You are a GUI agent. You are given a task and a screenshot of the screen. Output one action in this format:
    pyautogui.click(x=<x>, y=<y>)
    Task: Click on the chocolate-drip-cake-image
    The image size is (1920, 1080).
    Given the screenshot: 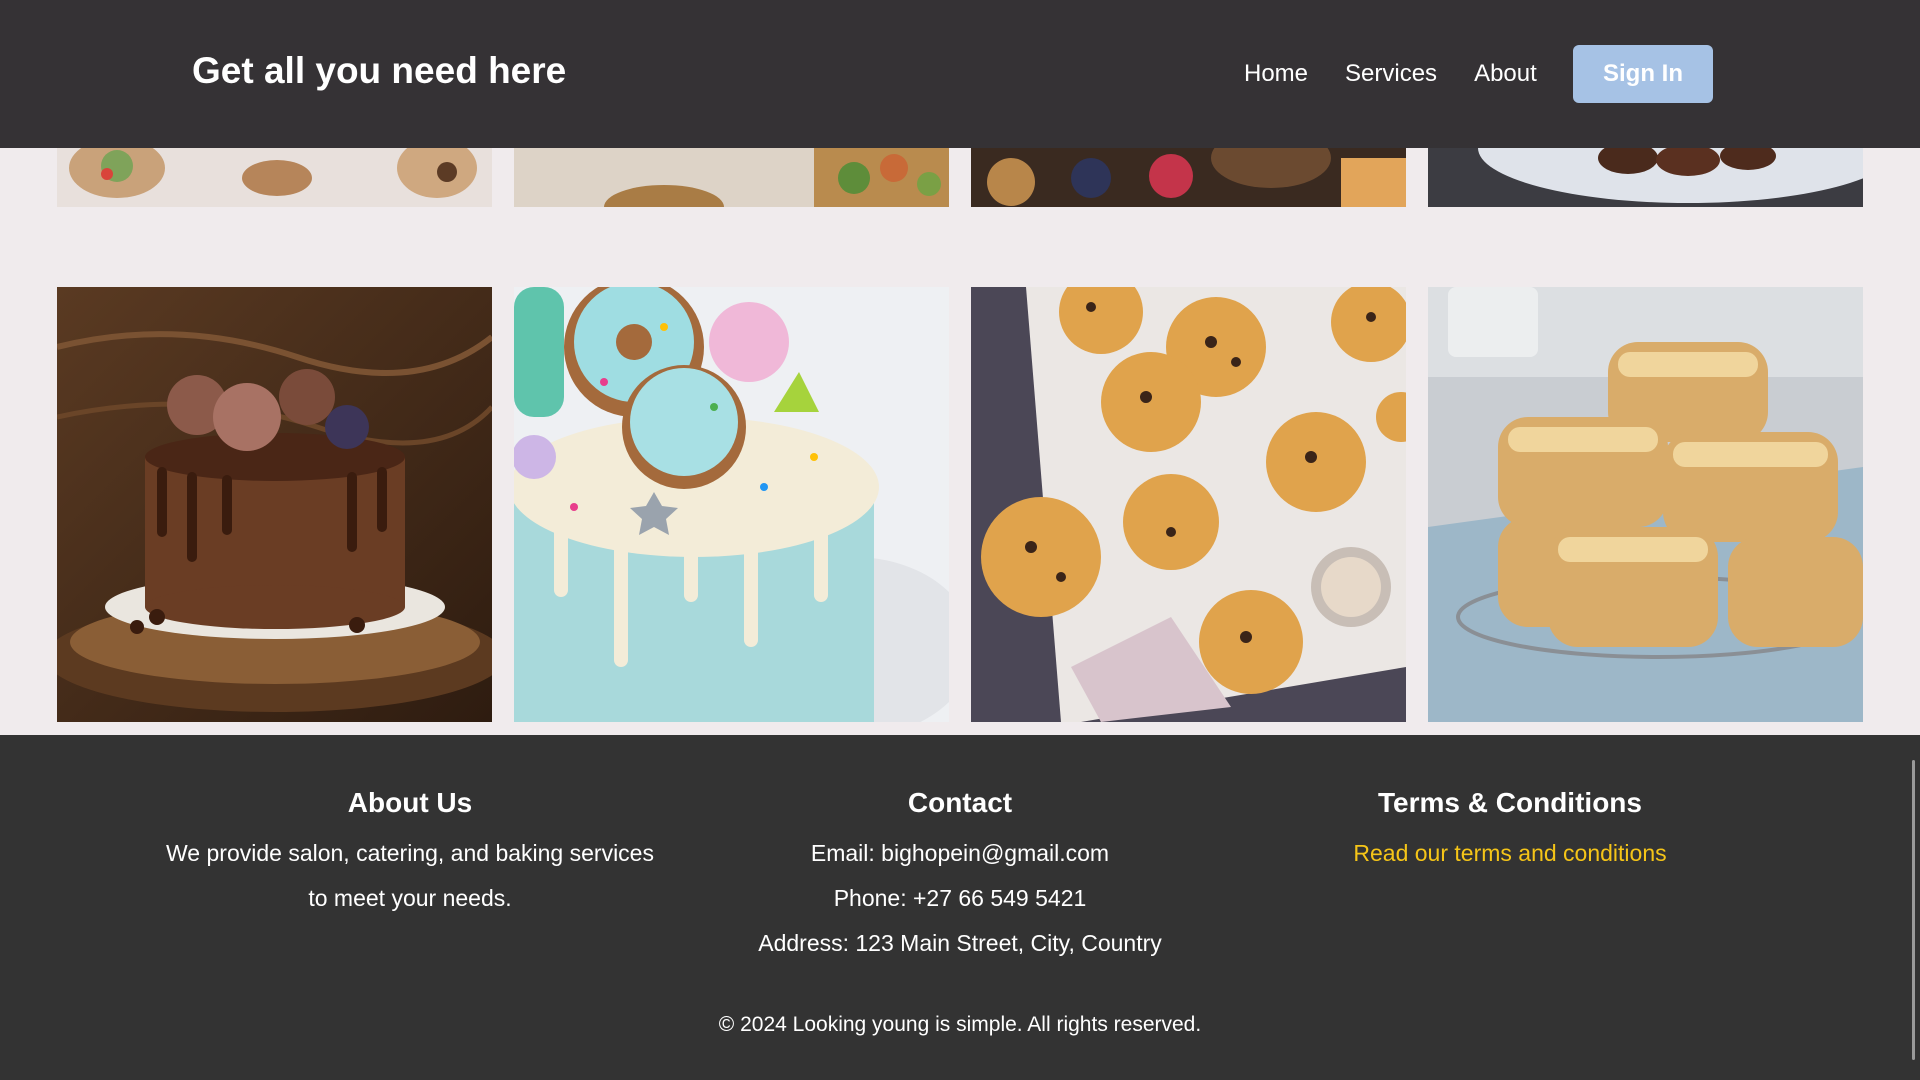 What is the action you would take?
    pyautogui.click(x=274, y=504)
    